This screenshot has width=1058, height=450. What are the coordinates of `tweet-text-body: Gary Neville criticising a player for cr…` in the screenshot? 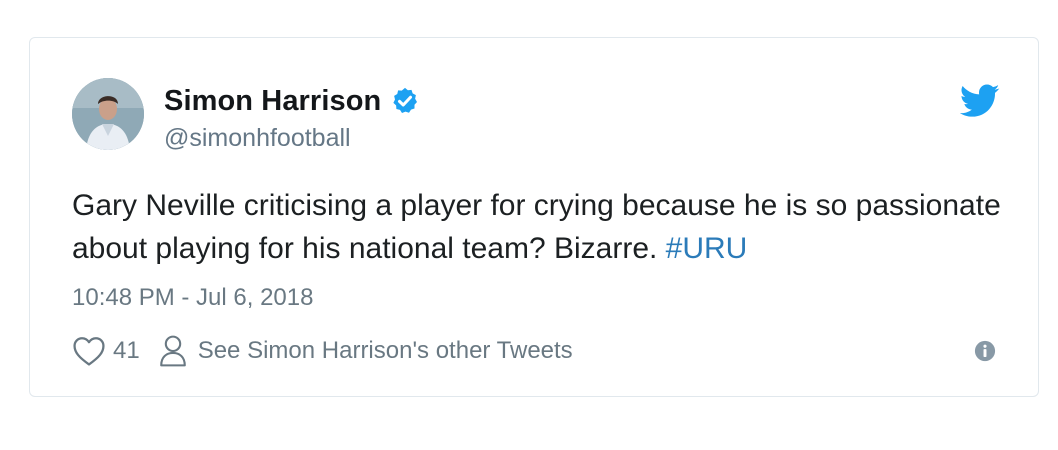 It's located at (536, 227).